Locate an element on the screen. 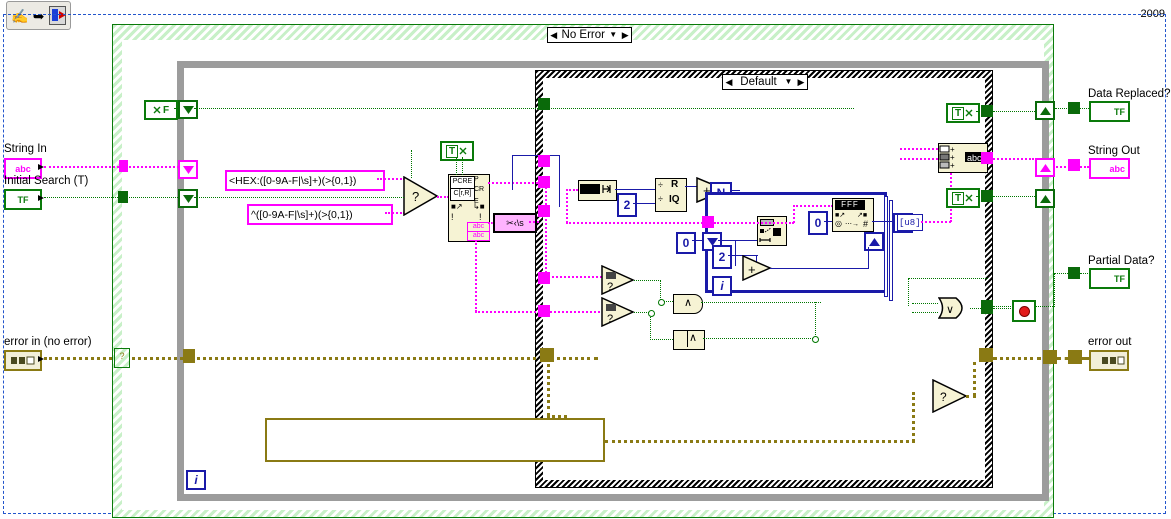  case-selector-label: No Error is located at coordinates (583, 35).